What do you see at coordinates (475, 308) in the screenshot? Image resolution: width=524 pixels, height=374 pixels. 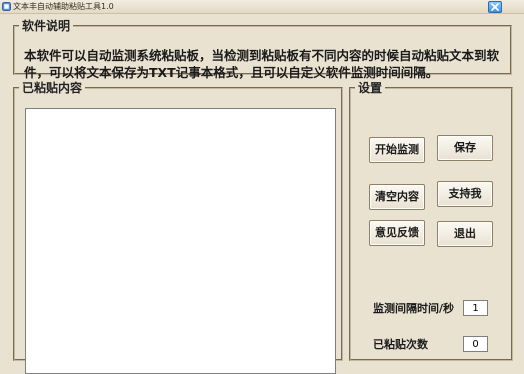 I see `interval-input` at bounding box center [475, 308].